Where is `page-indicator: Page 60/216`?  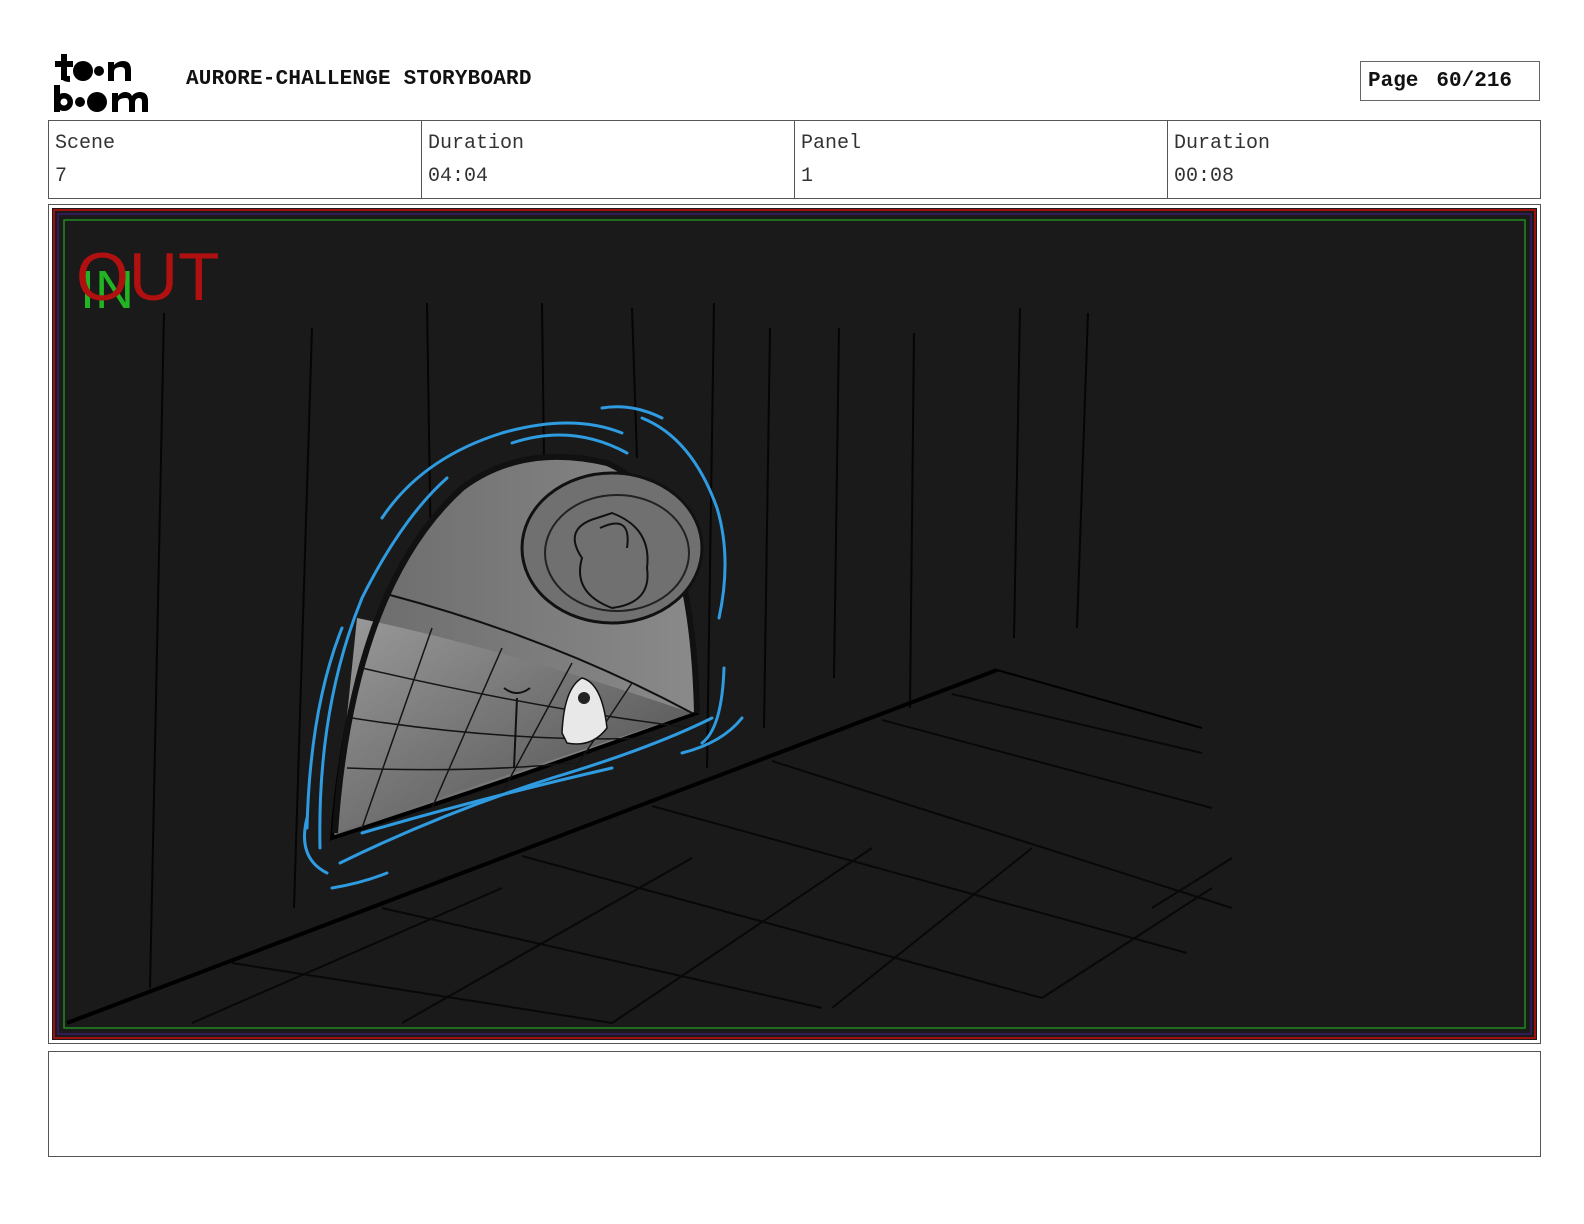
page-indicator: Page 60/216 is located at coordinates (1450, 81).